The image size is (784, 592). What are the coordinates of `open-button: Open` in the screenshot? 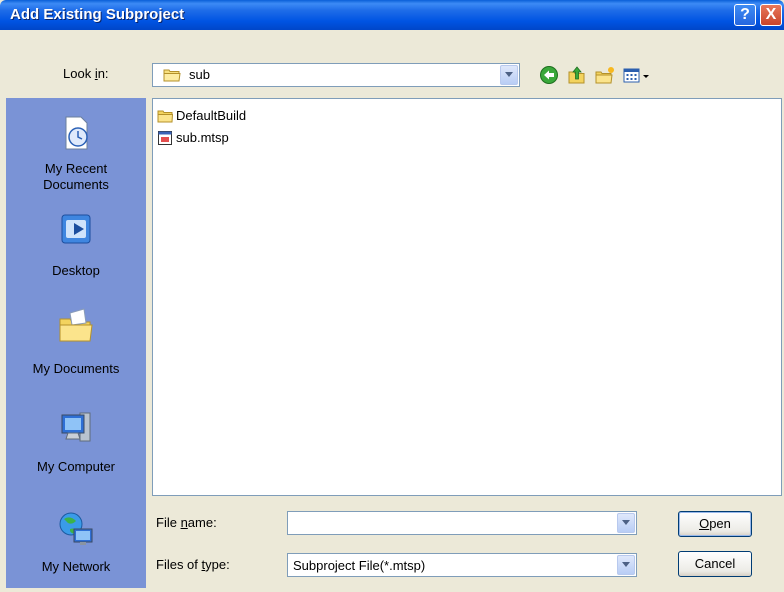 It's located at (715, 524).